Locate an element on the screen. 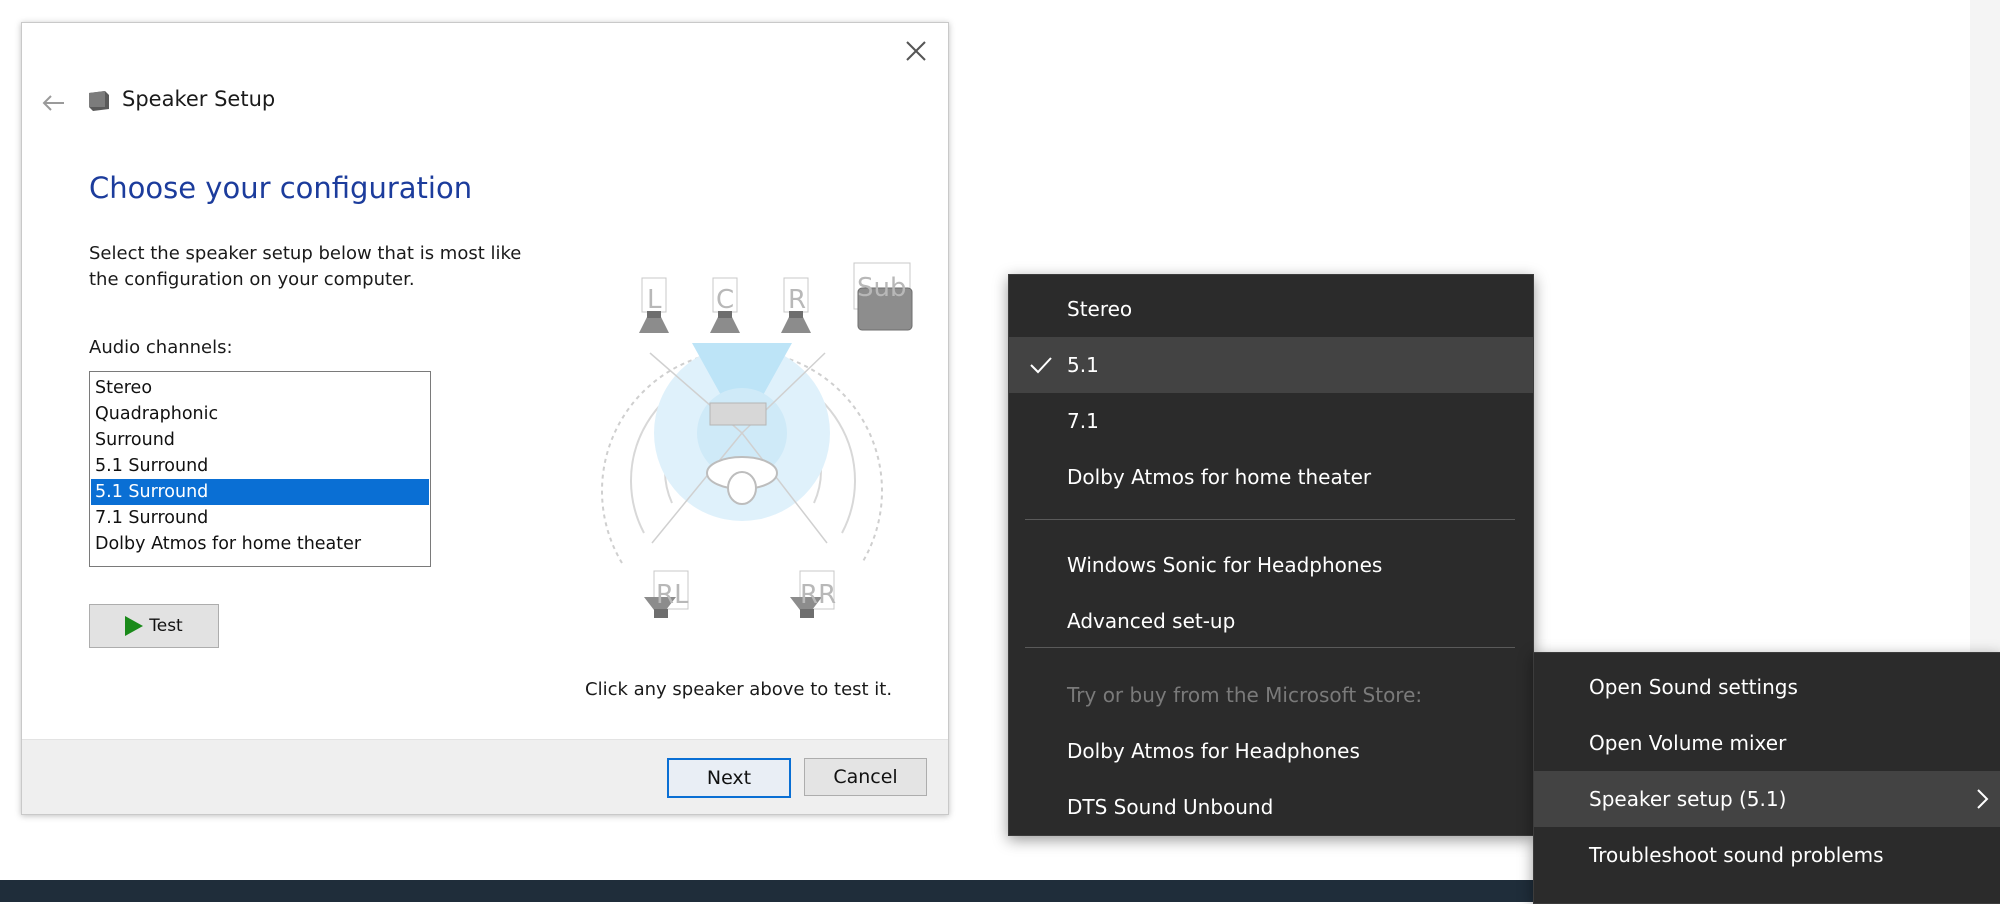  checkmark-icon is located at coordinates (1041, 365).